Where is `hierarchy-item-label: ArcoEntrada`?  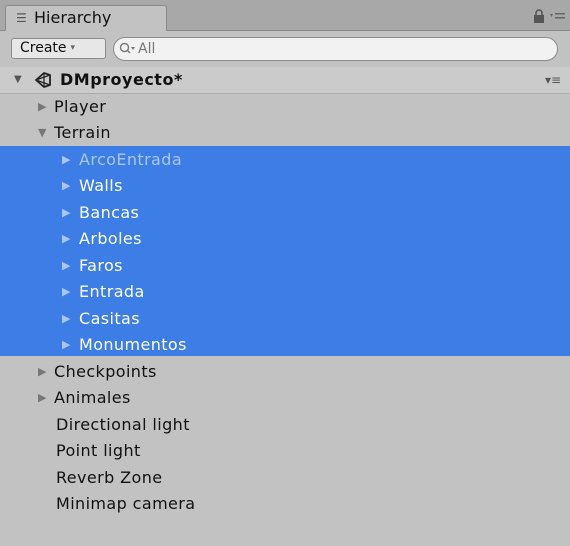 hierarchy-item-label: ArcoEntrada is located at coordinates (131, 159).